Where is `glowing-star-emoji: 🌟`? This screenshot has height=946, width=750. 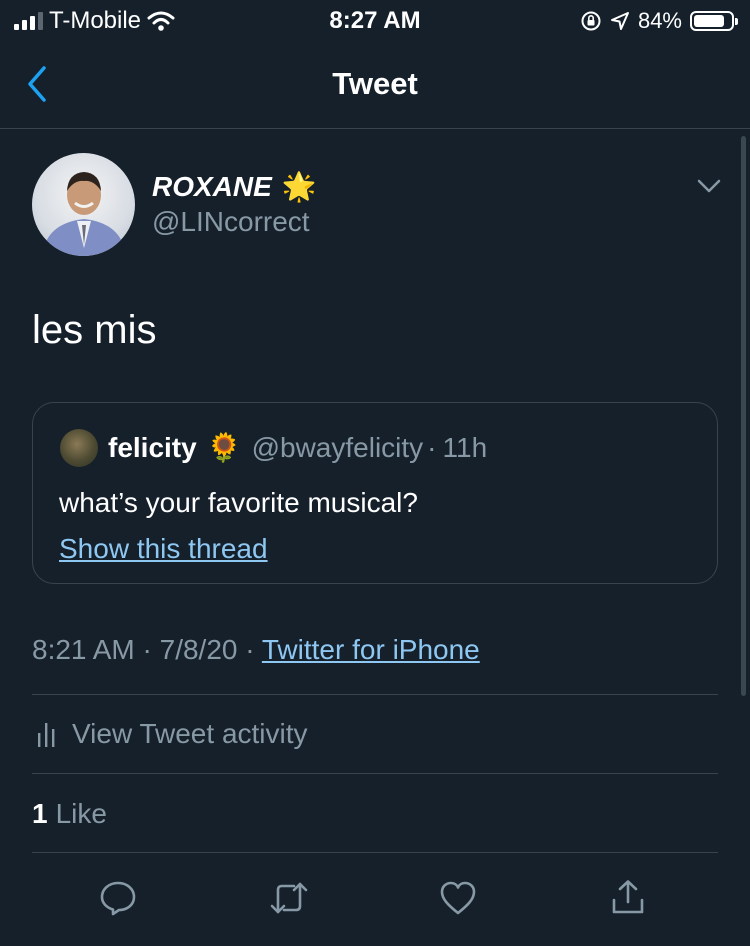
glowing-star-emoji: 🌟 is located at coordinates (299, 186).